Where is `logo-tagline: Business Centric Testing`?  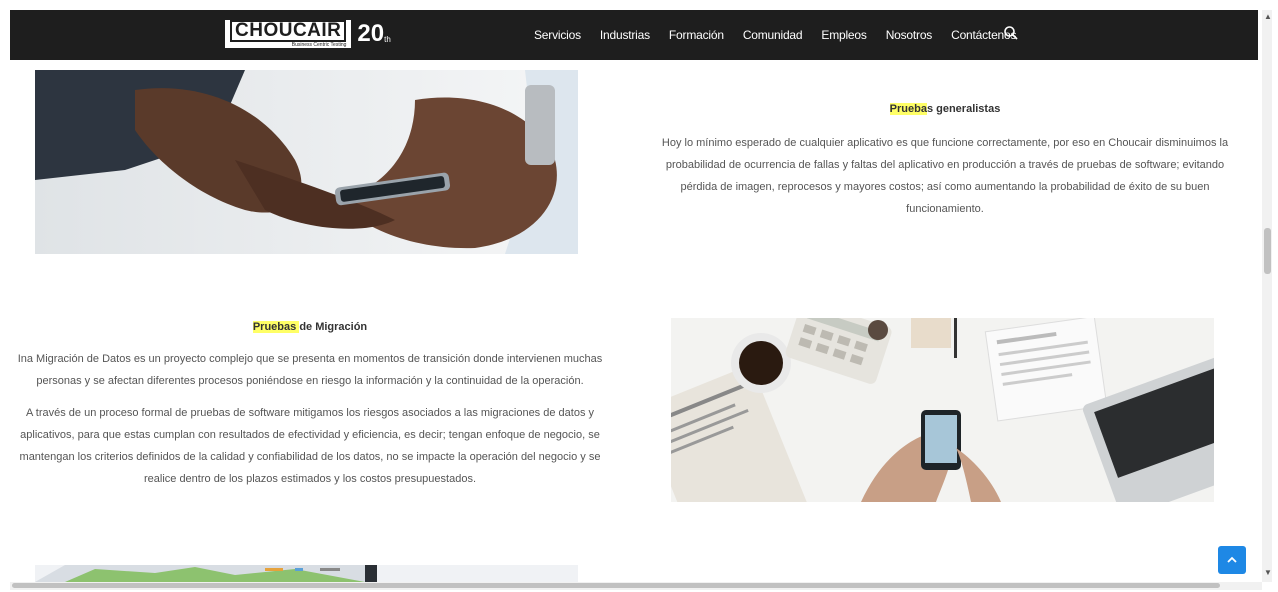 logo-tagline: Business Centric Testing is located at coordinates (319, 45).